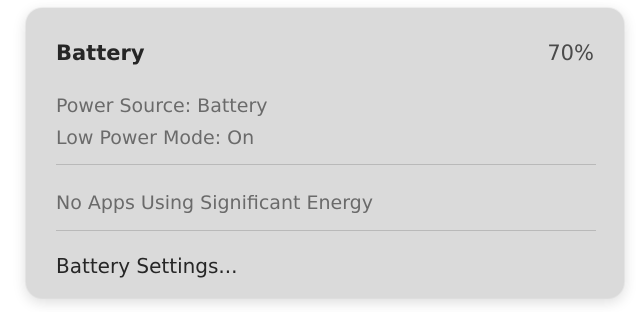 The image size is (636, 312). What do you see at coordinates (100, 53) in the screenshot?
I see `battery-title: Battery` at bounding box center [100, 53].